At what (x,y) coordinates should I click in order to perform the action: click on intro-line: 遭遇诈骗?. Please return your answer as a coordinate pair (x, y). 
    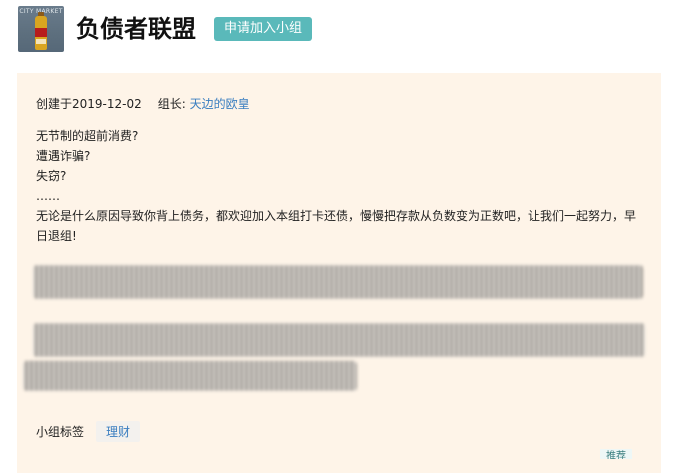
    Looking at the image, I should click on (63, 156).